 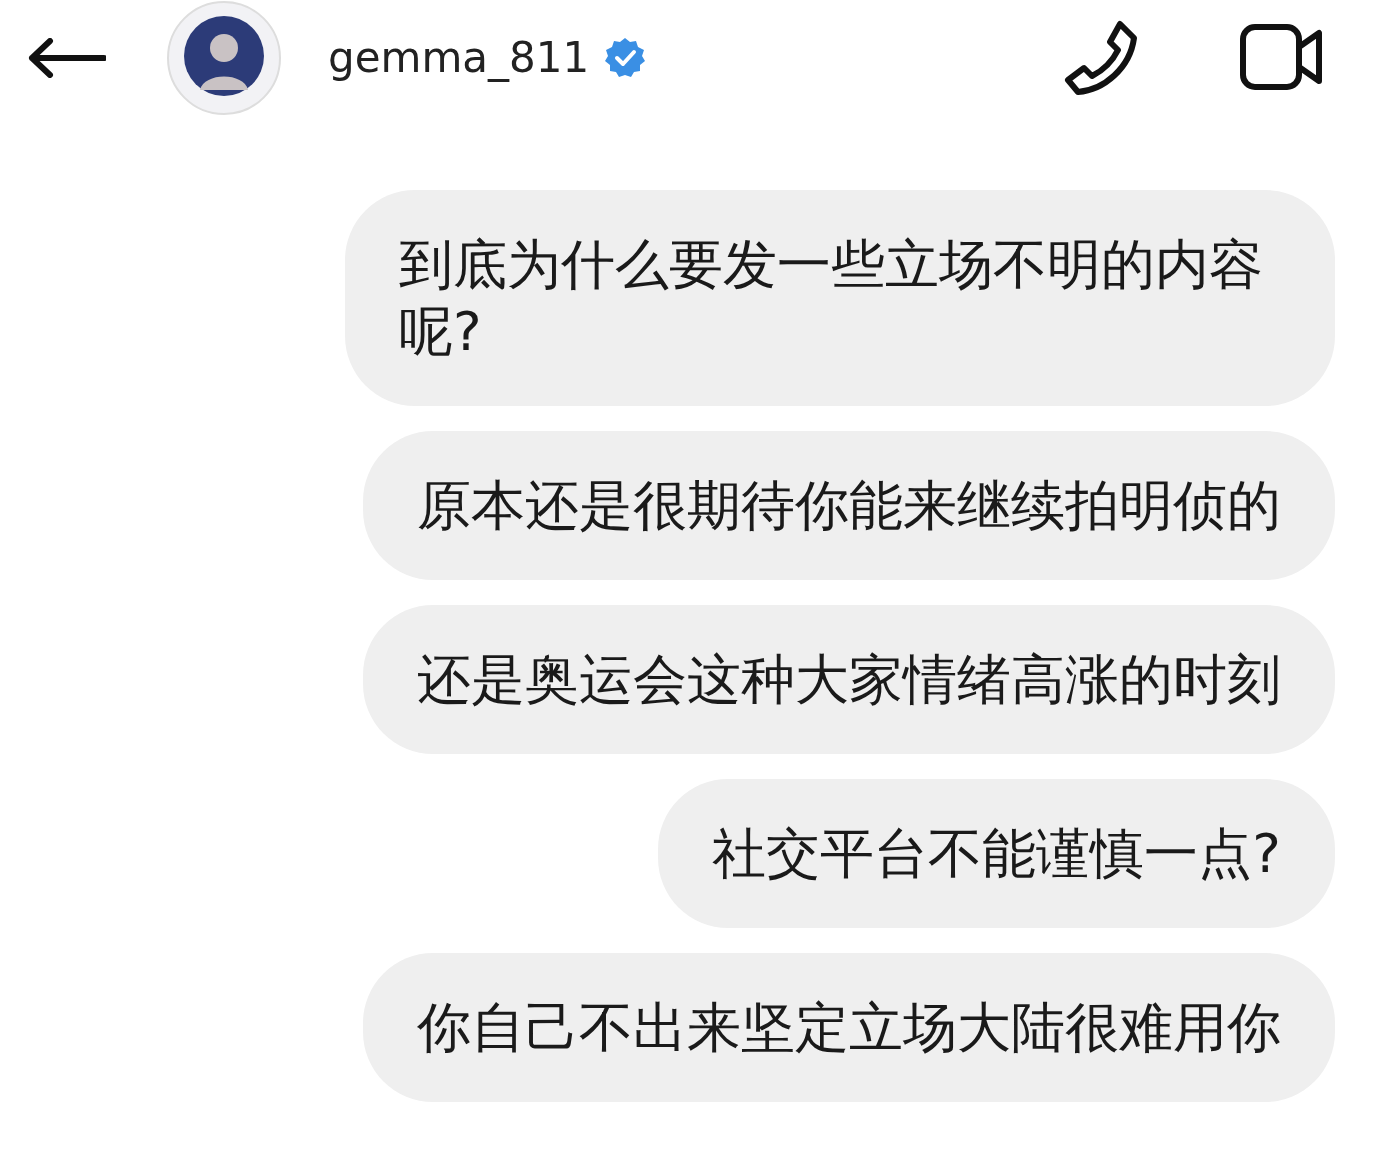 What do you see at coordinates (849, 679) in the screenshot?
I see `message-bubble: 还是奥运会这种大家情绪高涨的时刻` at bounding box center [849, 679].